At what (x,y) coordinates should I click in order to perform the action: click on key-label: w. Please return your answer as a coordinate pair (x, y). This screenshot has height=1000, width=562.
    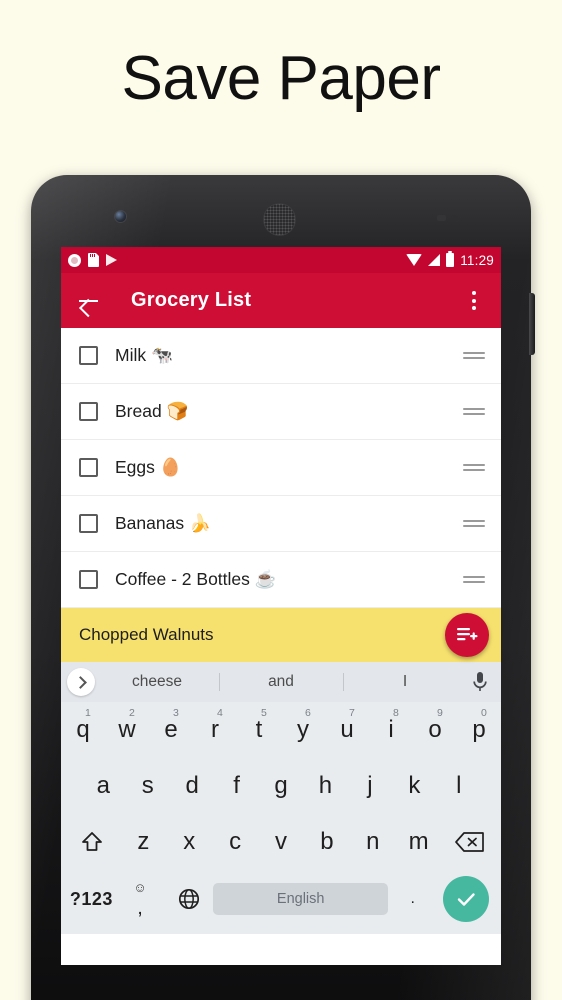
    Looking at the image, I should click on (127, 729).